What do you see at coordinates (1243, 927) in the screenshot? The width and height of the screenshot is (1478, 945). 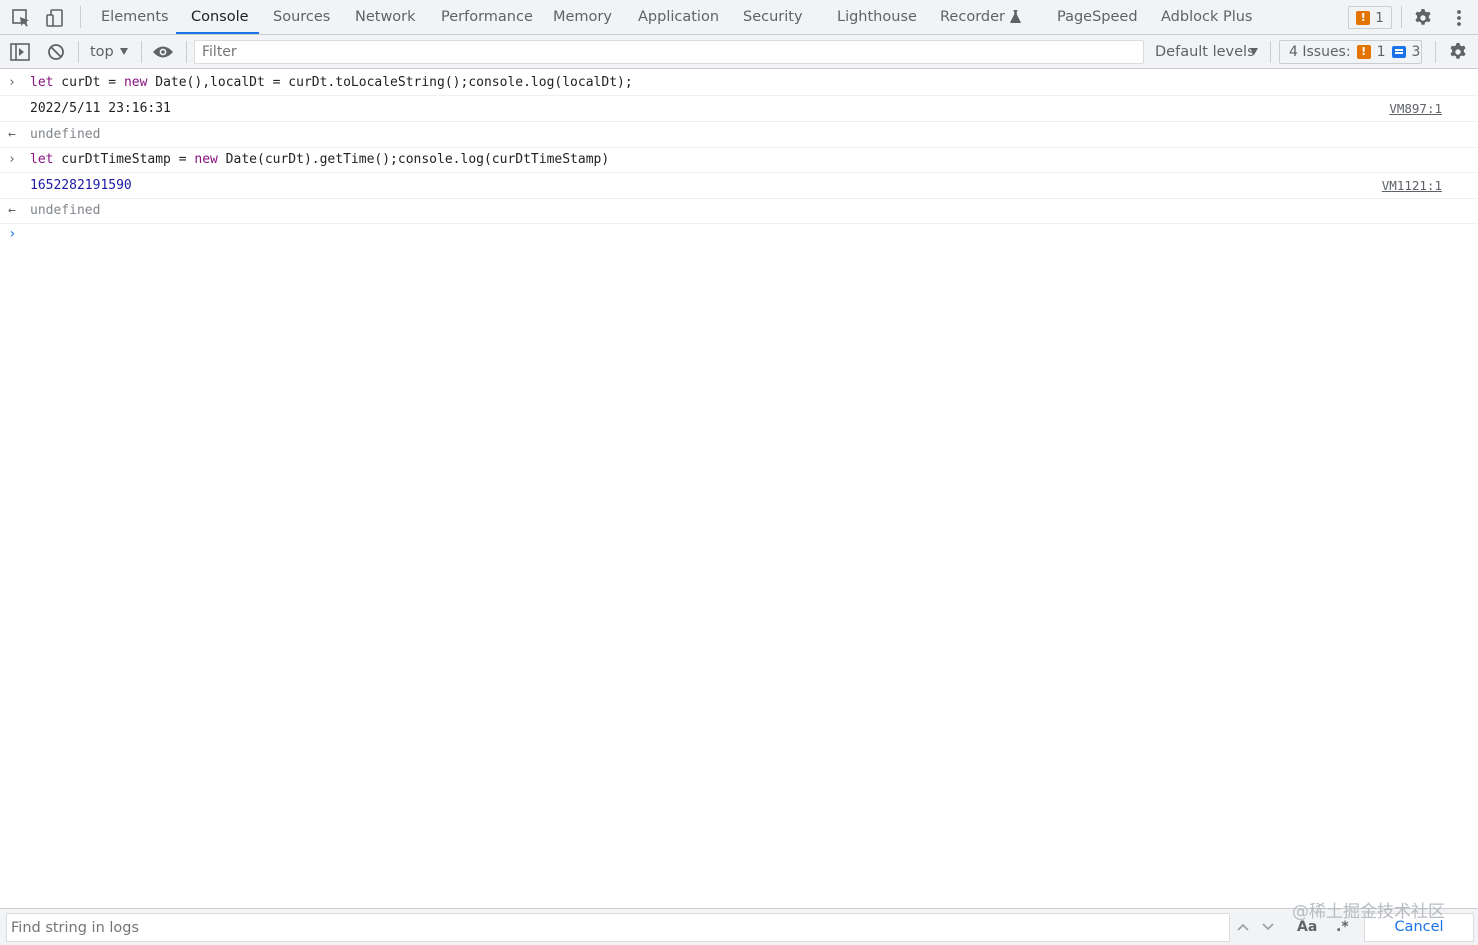 I see `find-previous-icon` at bounding box center [1243, 927].